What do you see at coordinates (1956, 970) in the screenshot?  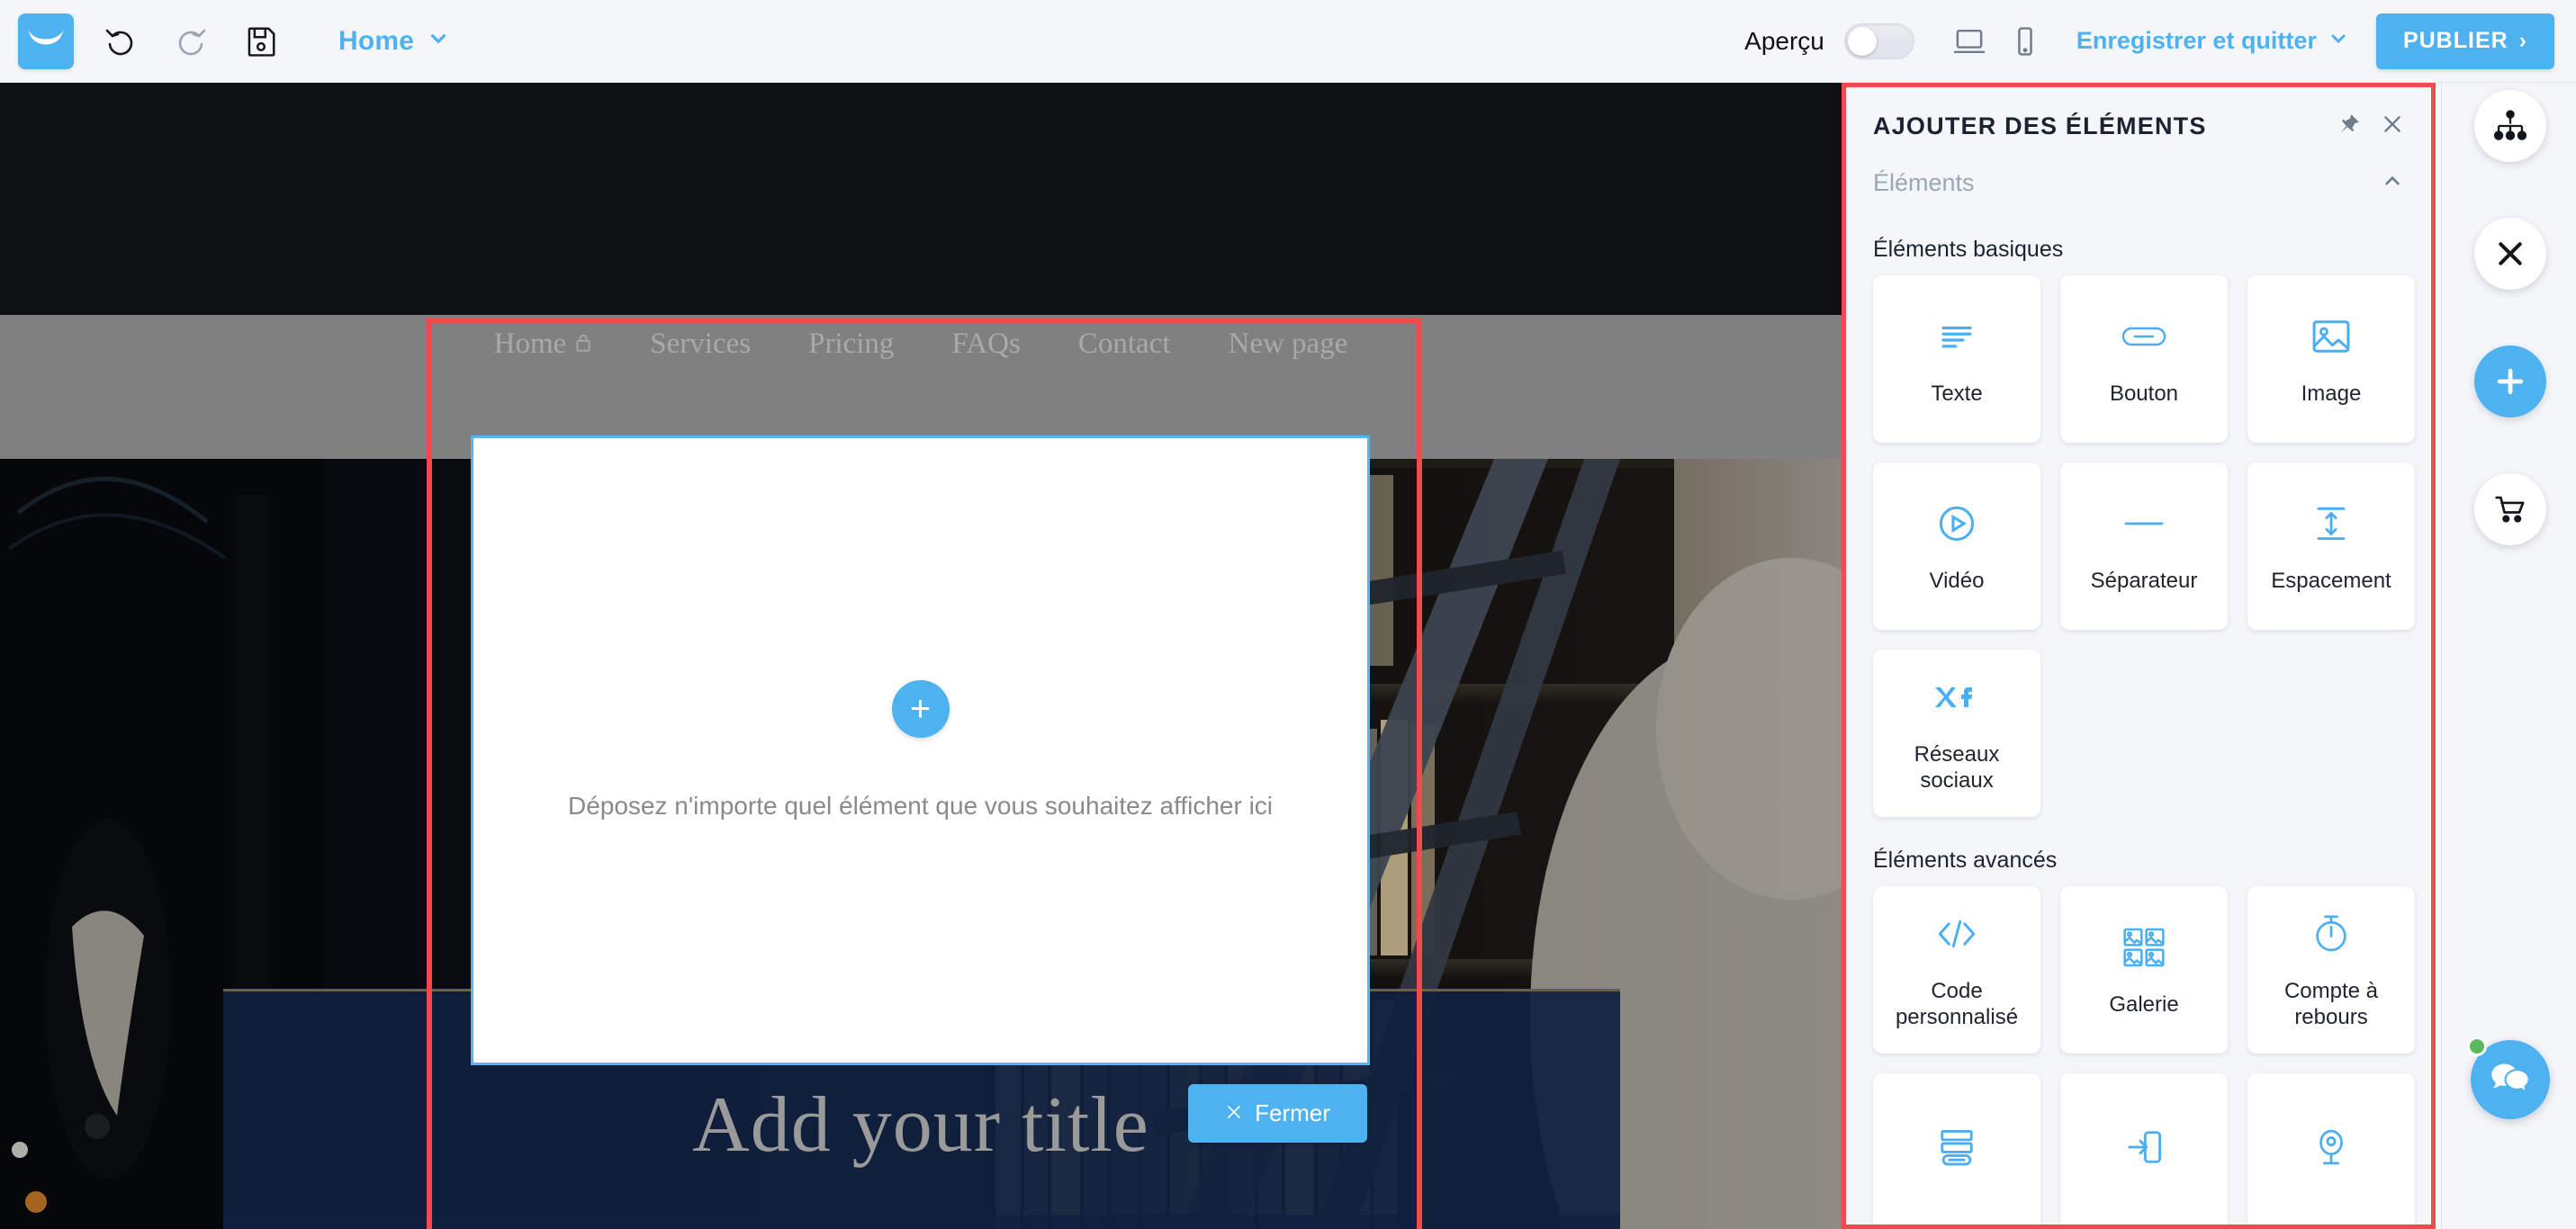 I see `element-tile-code-personnalise: Code personnalisé` at bounding box center [1956, 970].